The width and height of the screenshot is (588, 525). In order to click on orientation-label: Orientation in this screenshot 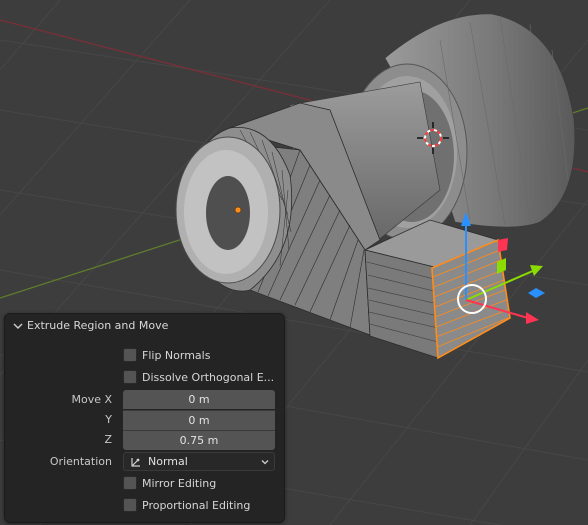, I will do `click(80, 461)`.